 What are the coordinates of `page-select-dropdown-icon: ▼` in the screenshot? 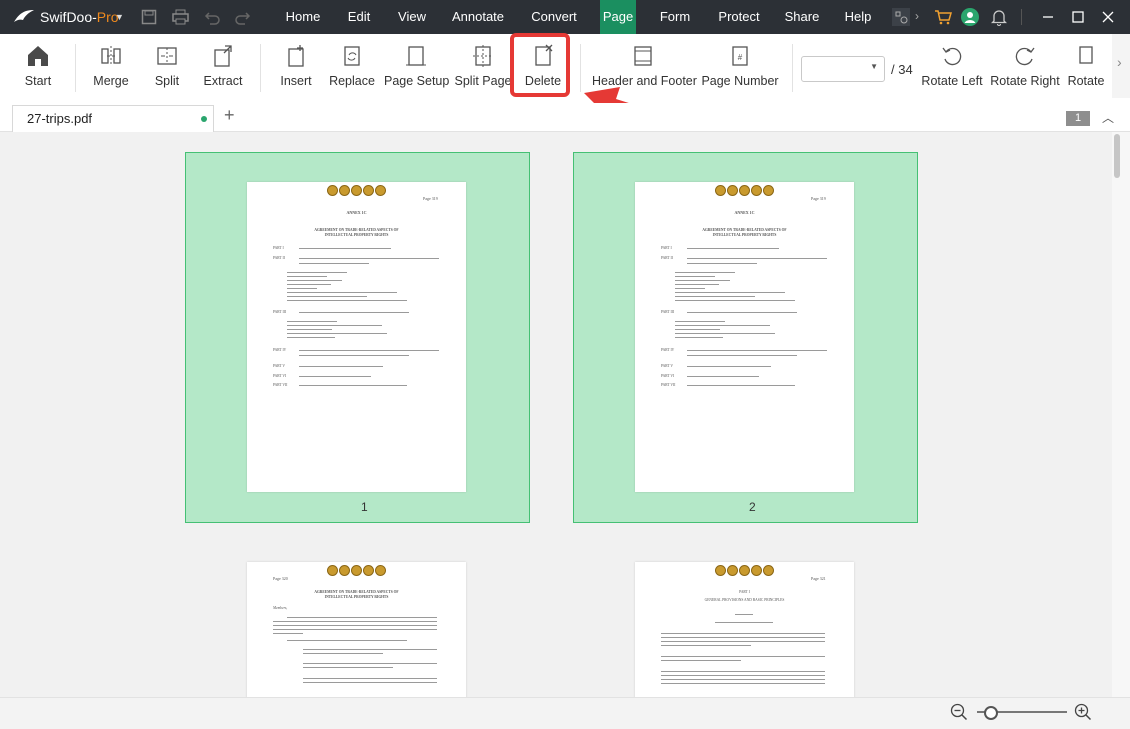 It's located at (874, 66).